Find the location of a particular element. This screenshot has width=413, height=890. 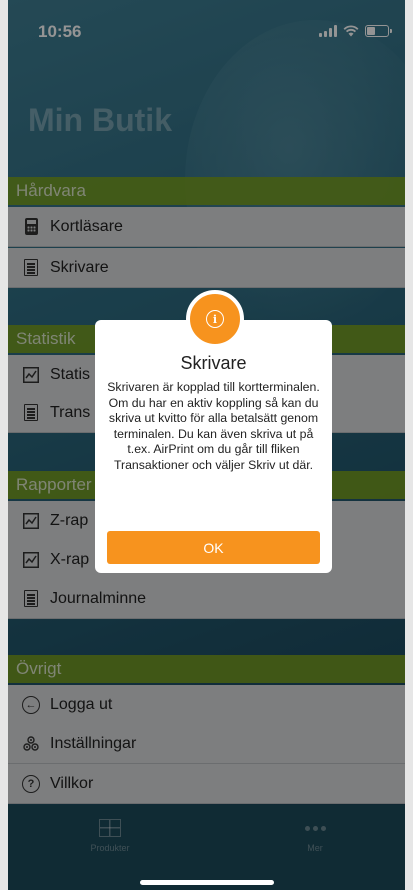

dialog-badge: i is located at coordinates (215, 319).